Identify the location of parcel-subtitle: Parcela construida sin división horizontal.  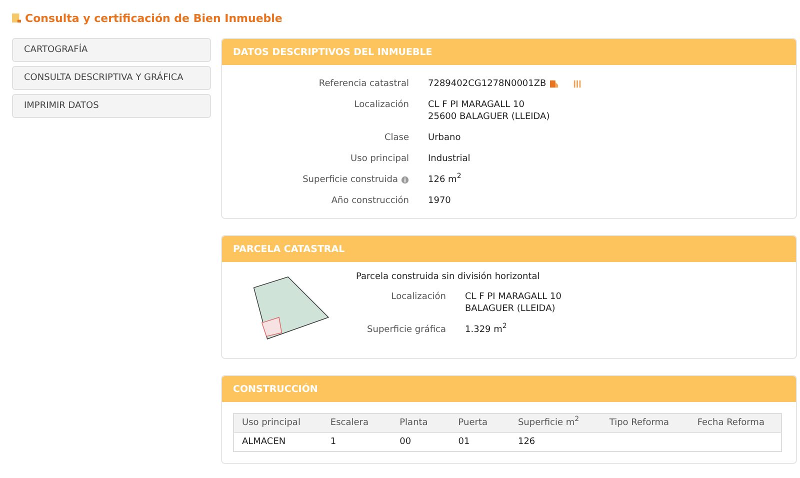
(448, 277).